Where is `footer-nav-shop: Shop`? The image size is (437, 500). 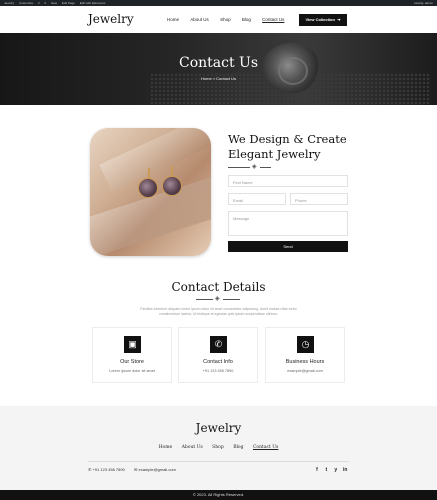
footer-nav-shop: Shop is located at coordinates (218, 447).